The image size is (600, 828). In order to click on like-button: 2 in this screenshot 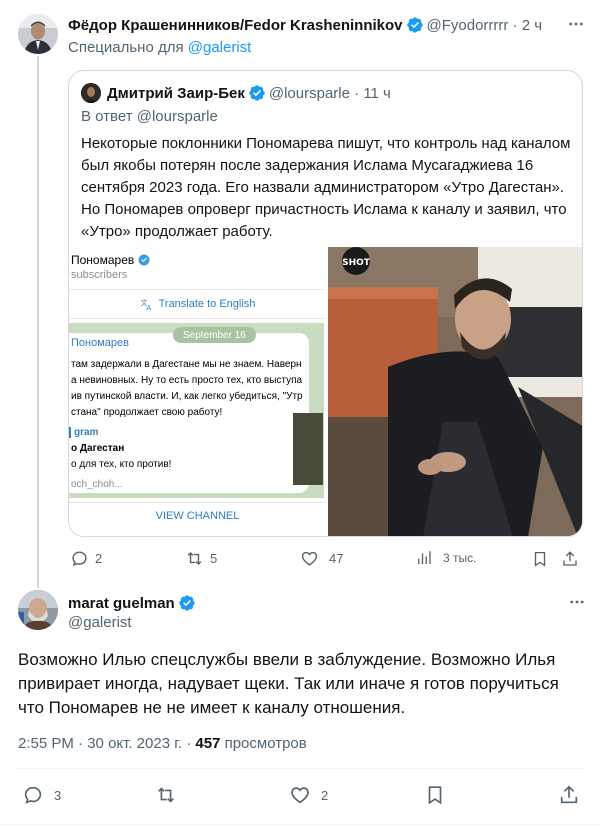, I will do `click(308, 795)`.